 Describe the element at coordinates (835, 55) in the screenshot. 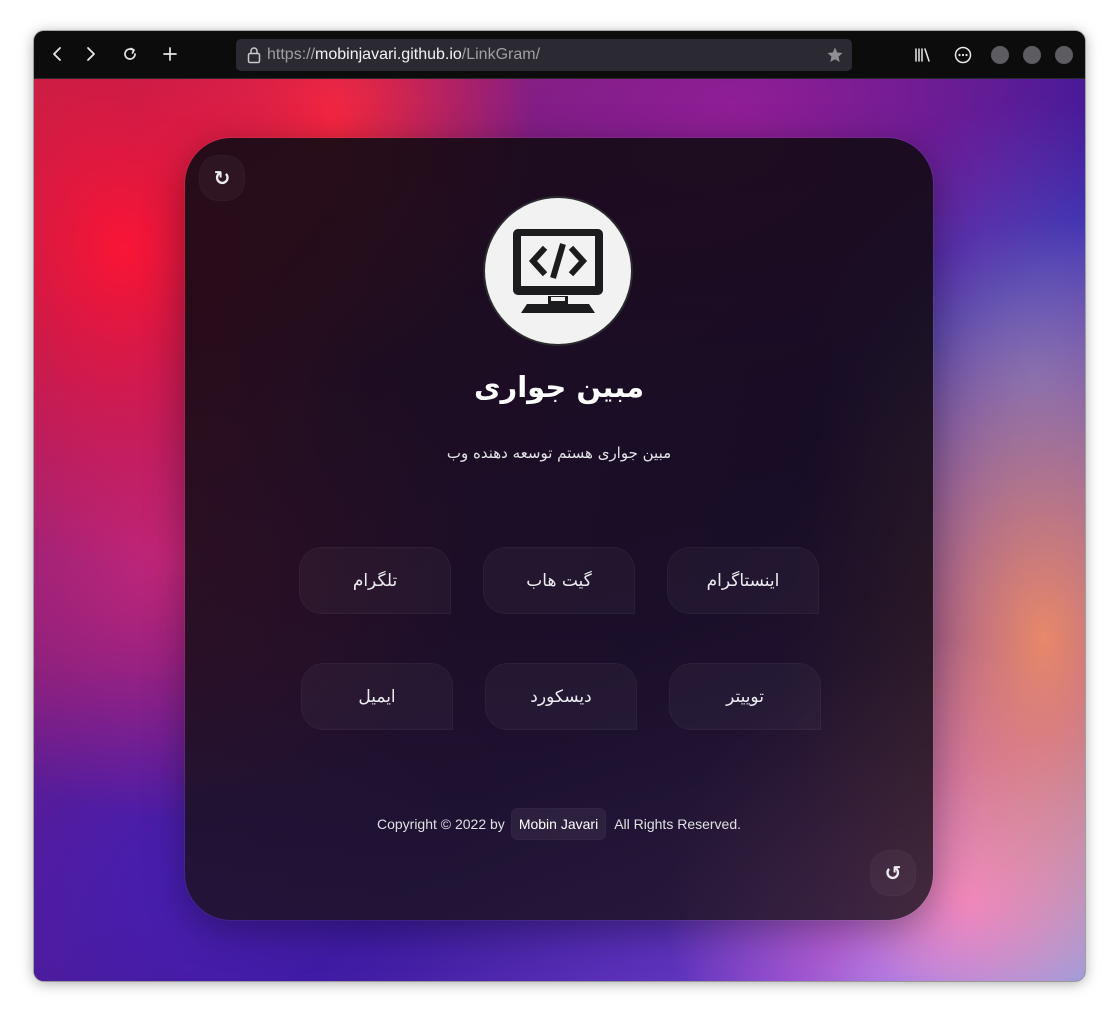

I see `bookmark-star-icon` at that location.